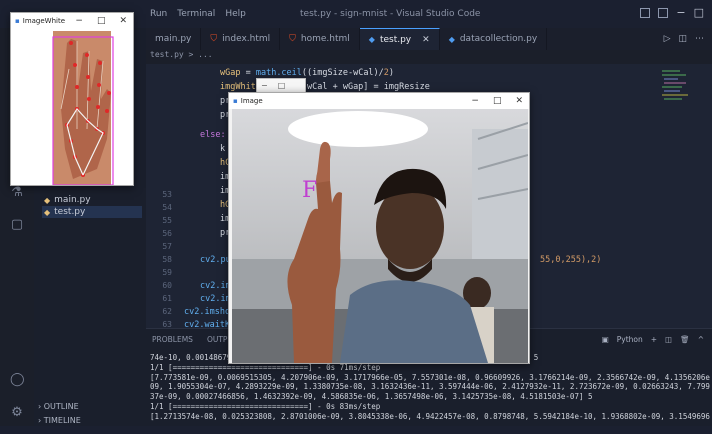 The width and height of the screenshot is (712, 434). I want to click on tab-label: index.html, so click(246, 39).